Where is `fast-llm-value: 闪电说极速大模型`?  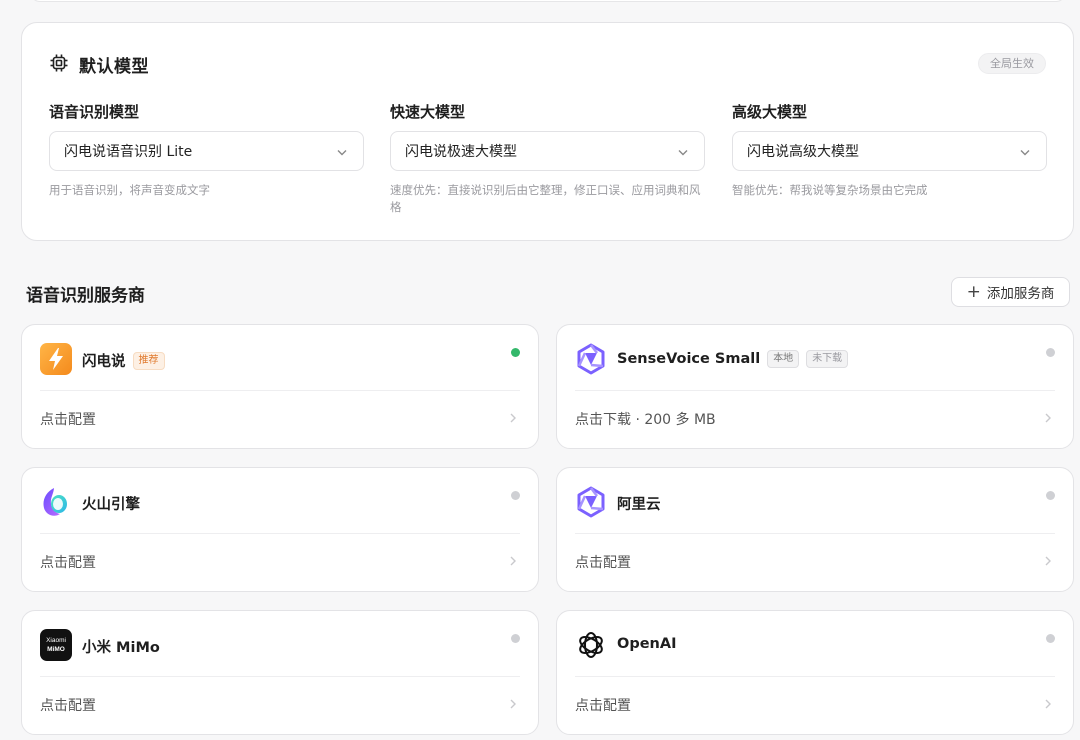
fast-llm-value: 闪电说极速大模型 is located at coordinates (461, 152).